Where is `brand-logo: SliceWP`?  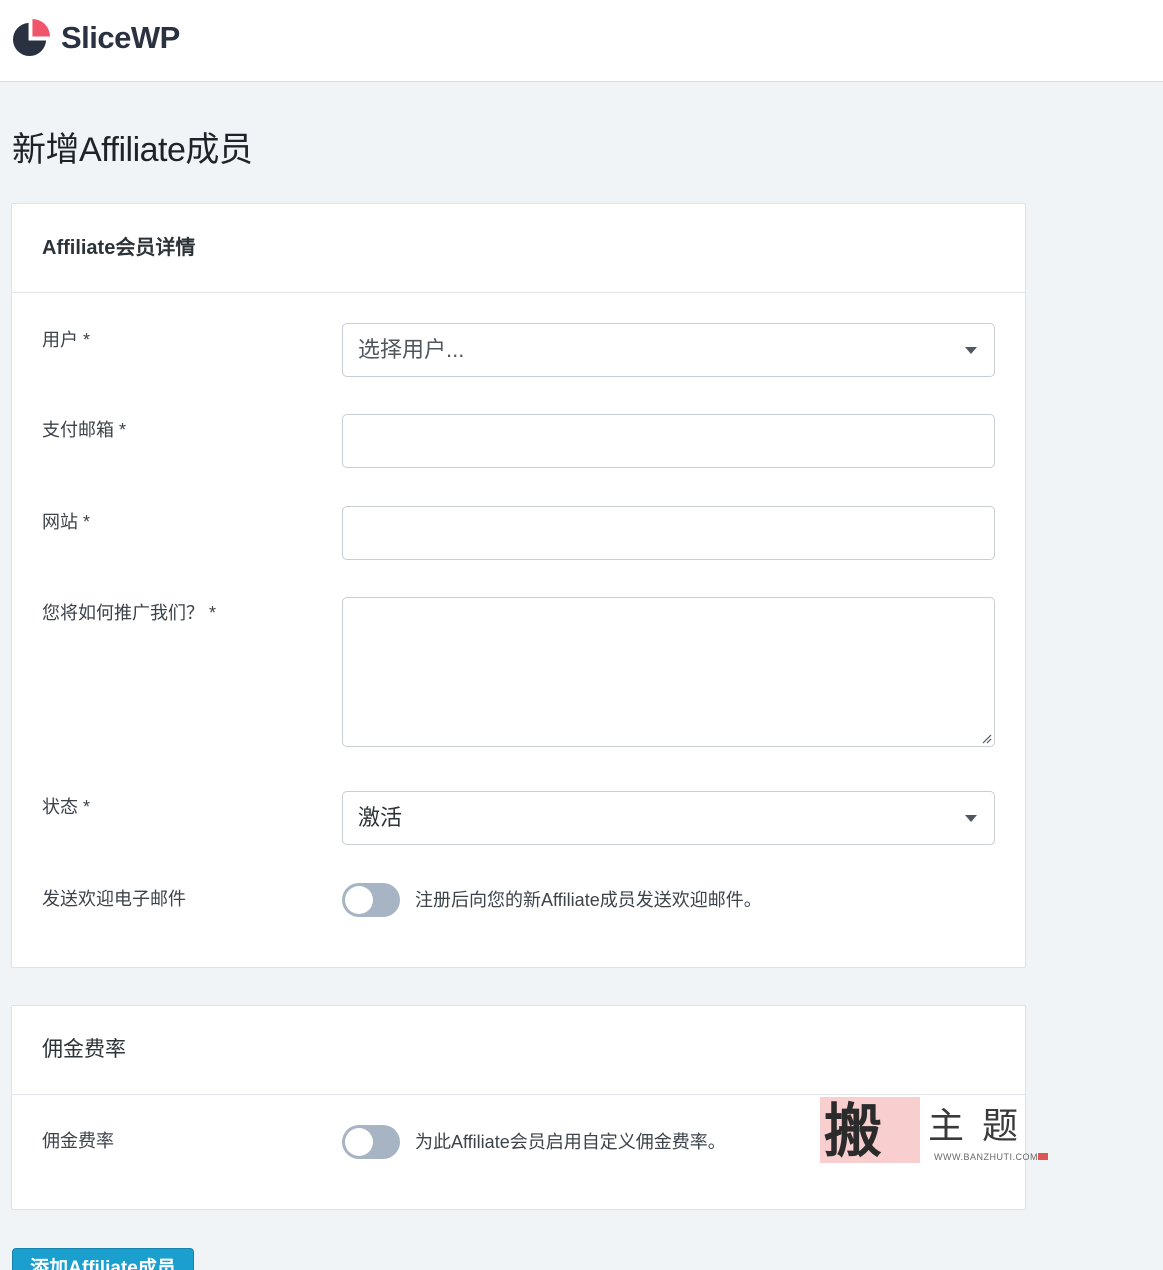
brand-logo: SliceWP is located at coordinates (95, 38).